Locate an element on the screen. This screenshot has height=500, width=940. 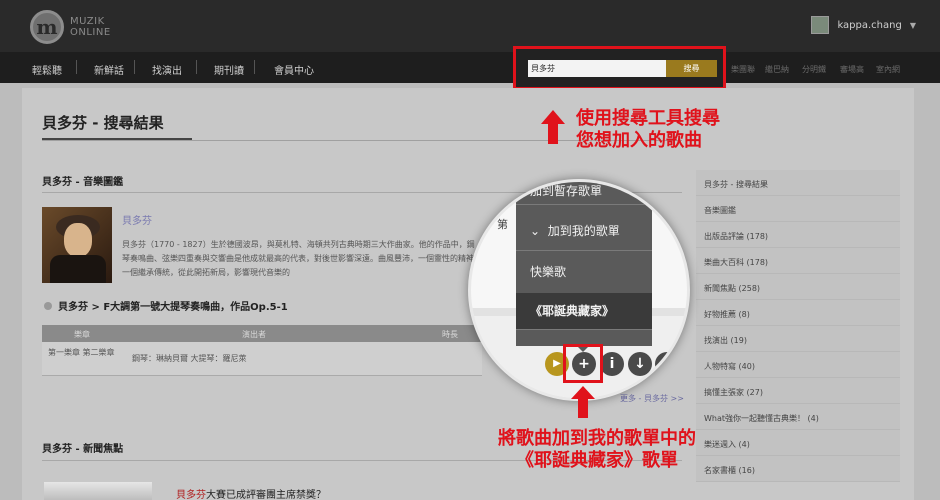
section-title-news: 貝多芬 - 新聞焦點 is located at coordinates (83, 449).